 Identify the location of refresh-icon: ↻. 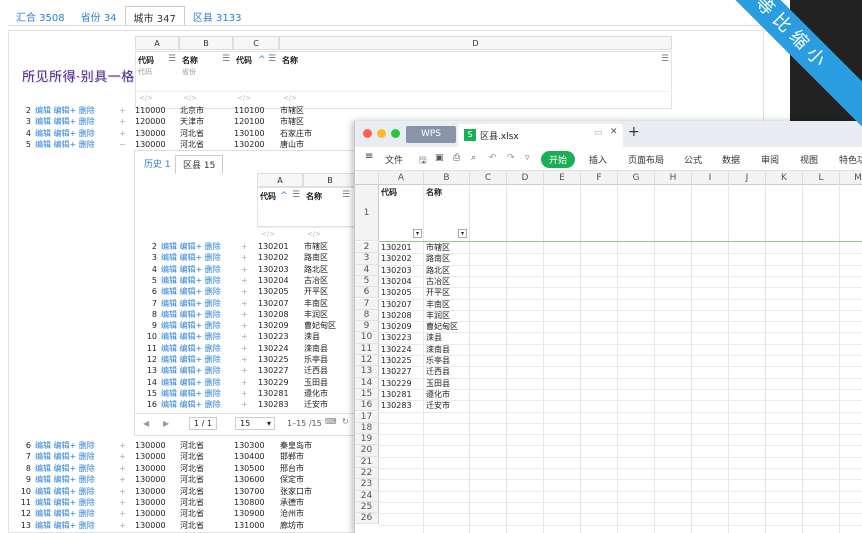
(345, 421).